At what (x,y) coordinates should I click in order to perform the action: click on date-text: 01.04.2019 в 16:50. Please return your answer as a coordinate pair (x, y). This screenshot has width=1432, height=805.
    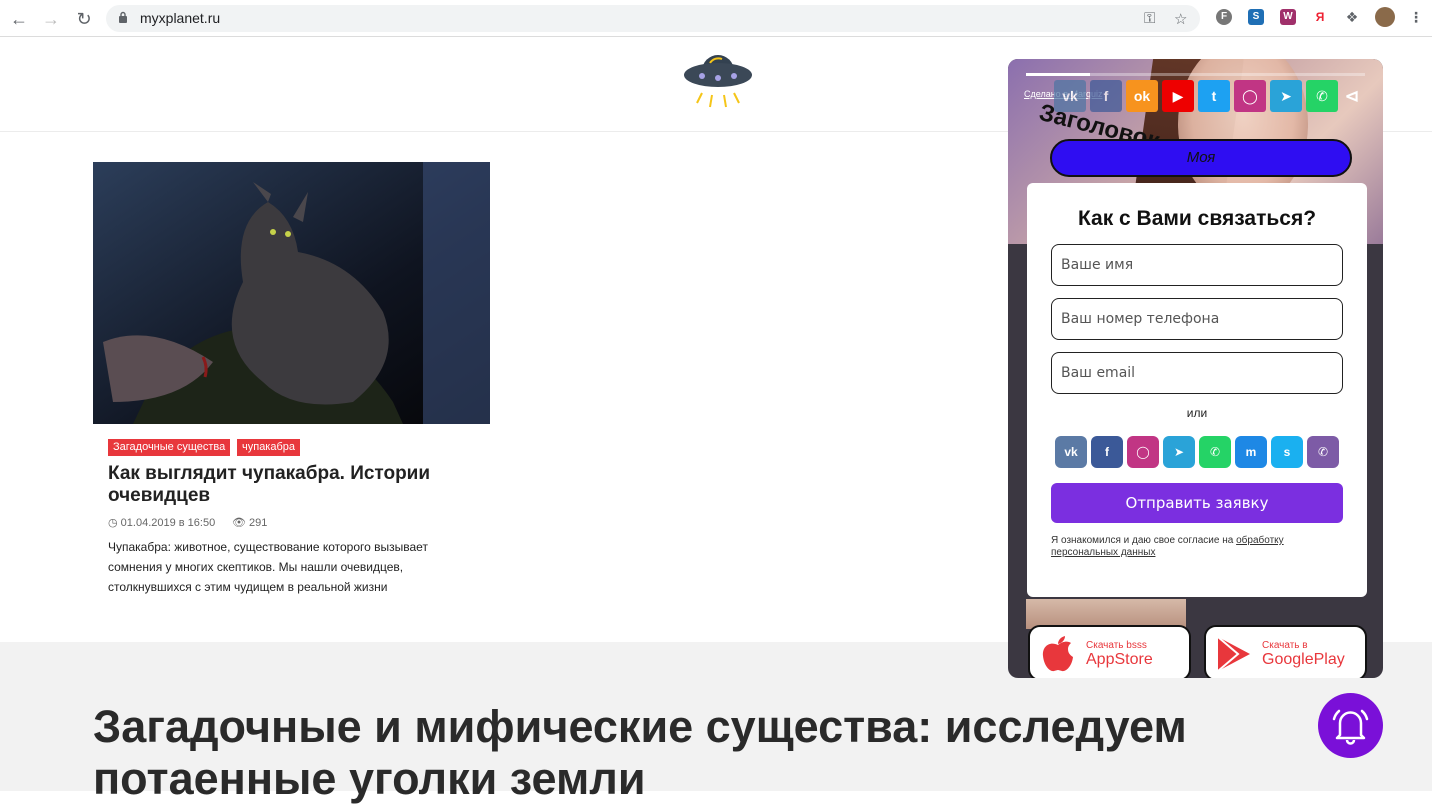
    Looking at the image, I should click on (168, 523).